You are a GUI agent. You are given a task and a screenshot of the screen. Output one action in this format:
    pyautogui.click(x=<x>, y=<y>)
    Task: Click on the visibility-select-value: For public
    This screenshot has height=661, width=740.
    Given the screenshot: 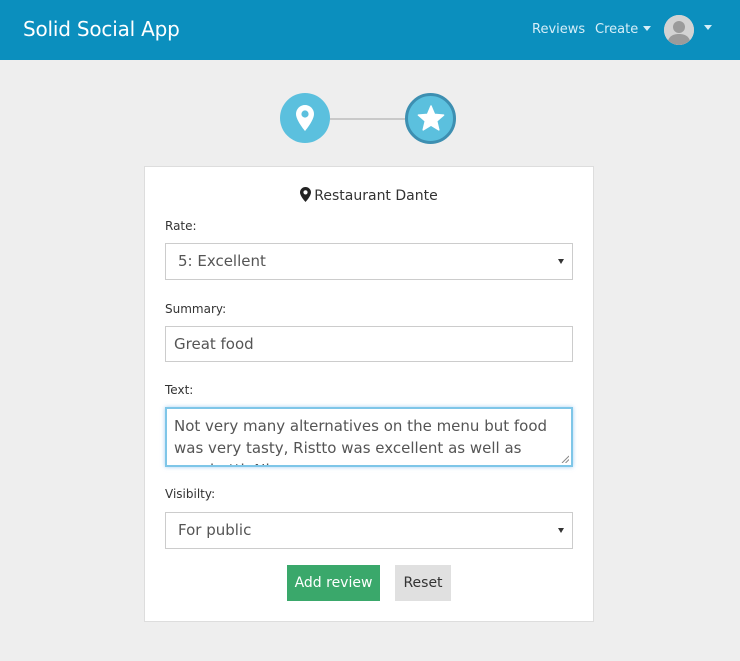 What is the action you would take?
    pyautogui.click(x=215, y=530)
    